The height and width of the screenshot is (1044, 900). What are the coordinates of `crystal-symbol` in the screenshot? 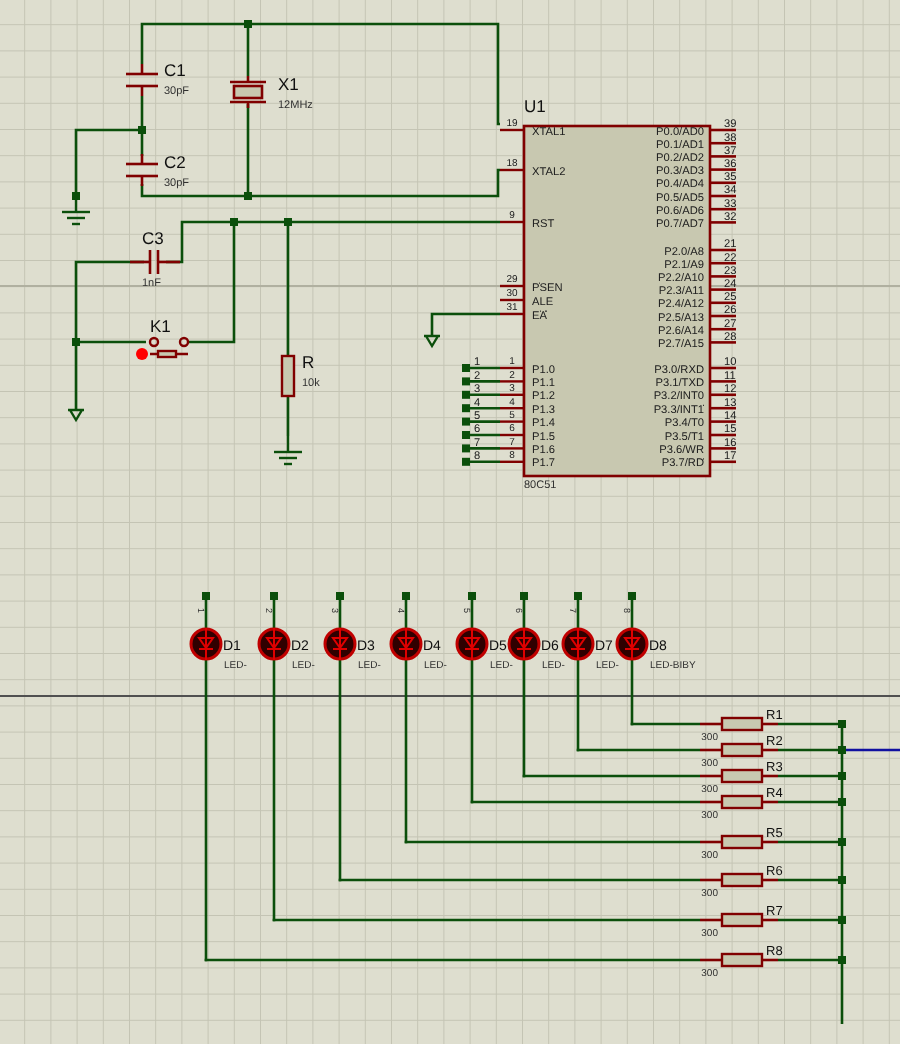 It's located at (248, 92).